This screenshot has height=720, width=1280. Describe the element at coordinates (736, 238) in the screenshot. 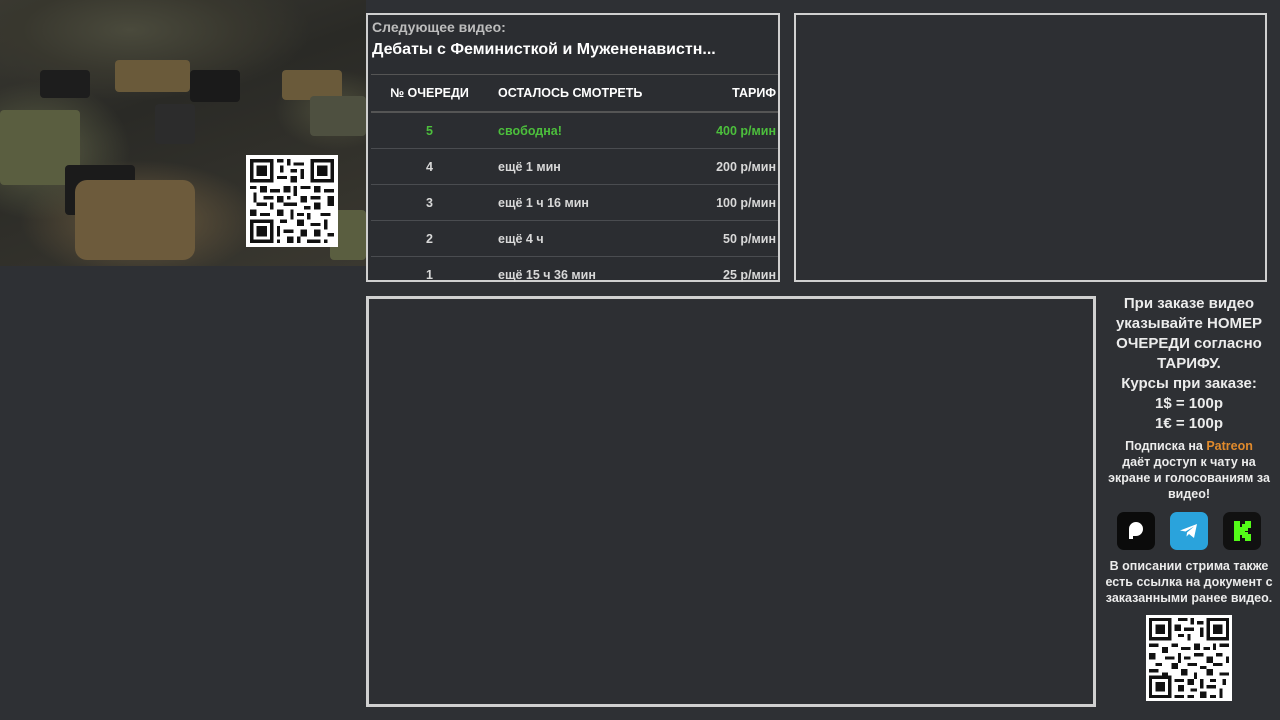

I see `rate: 50 р/мин` at that location.